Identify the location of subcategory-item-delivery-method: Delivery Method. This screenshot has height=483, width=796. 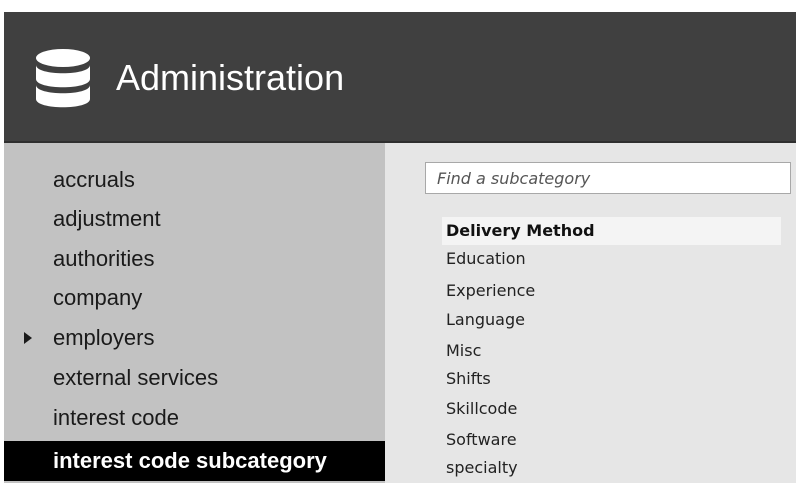
(611, 231).